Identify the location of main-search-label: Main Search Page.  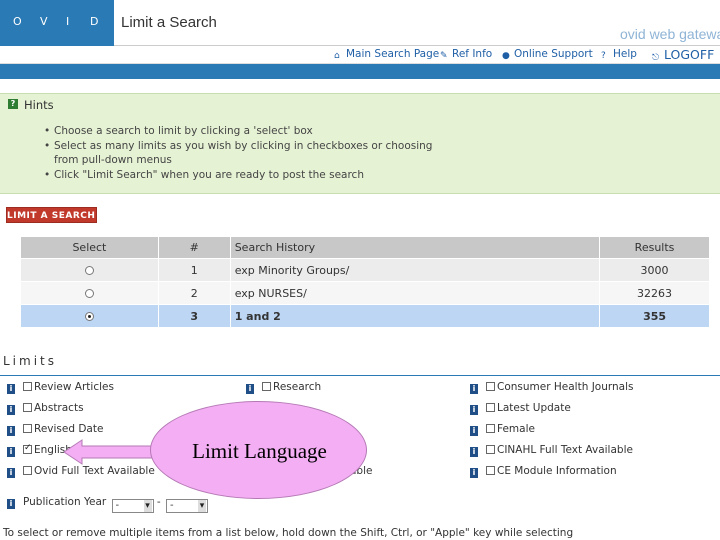
(393, 54).